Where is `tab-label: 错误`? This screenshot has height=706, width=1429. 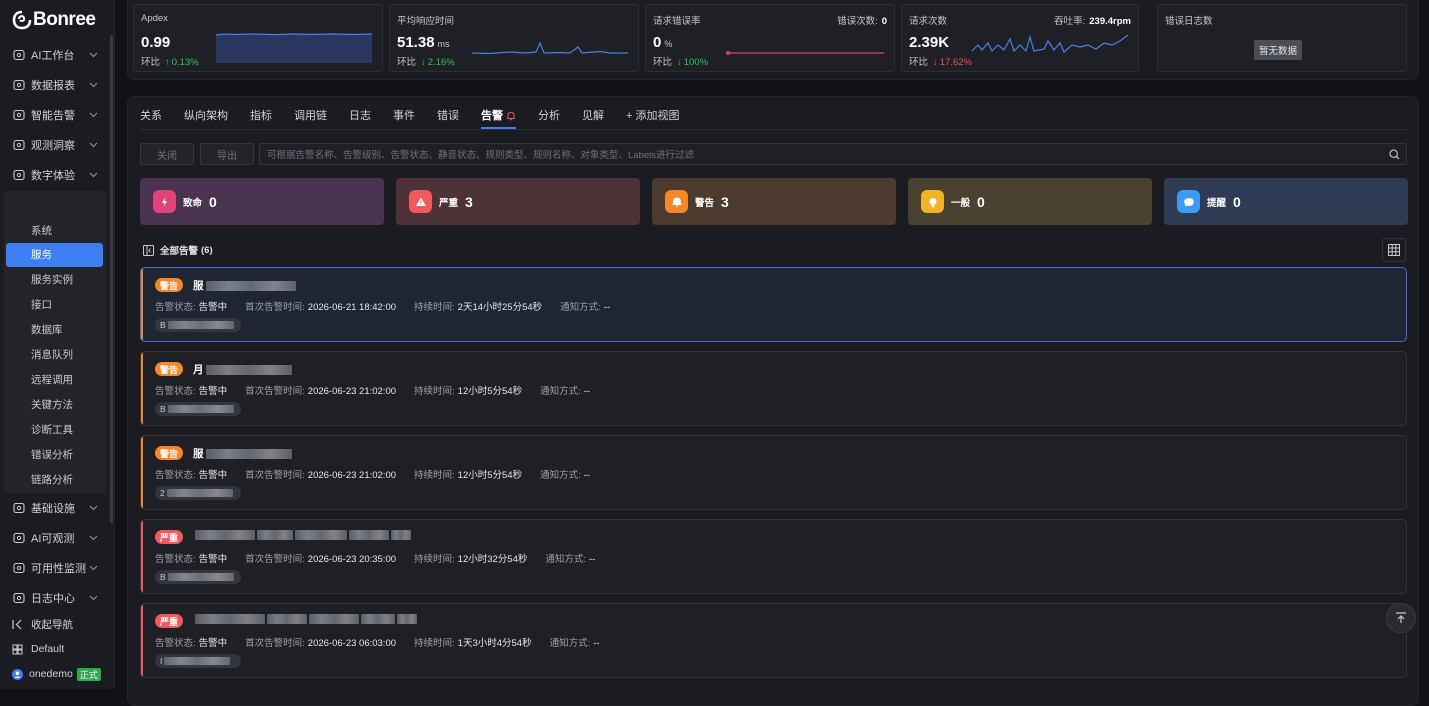 tab-label: 错误 is located at coordinates (448, 116).